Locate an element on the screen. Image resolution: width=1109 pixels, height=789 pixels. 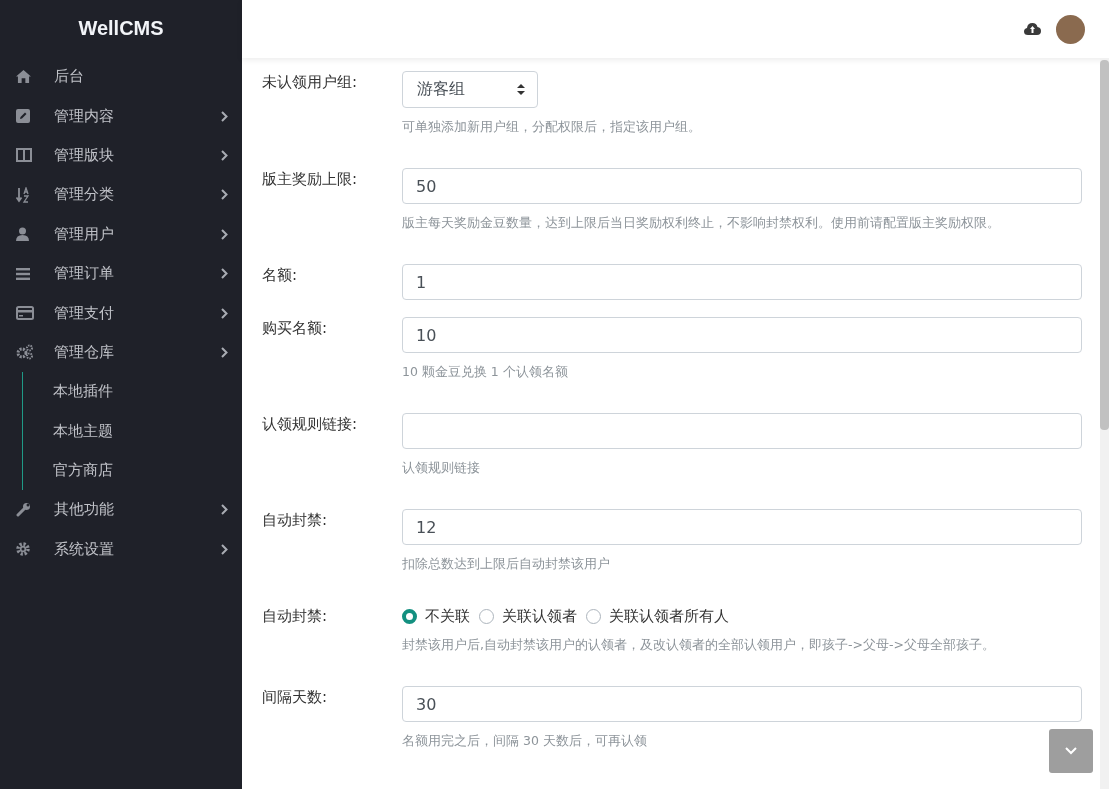
submenu-item: 本地插件 is located at coordinates (132, 392).